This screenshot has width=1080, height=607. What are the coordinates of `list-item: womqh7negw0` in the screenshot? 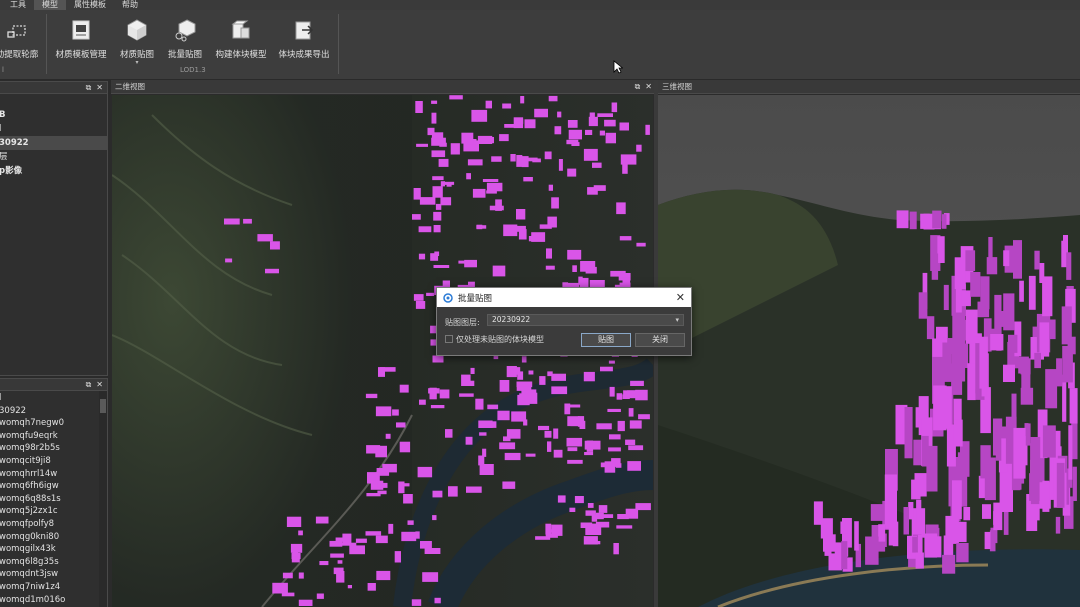 It's located at (53, 423).